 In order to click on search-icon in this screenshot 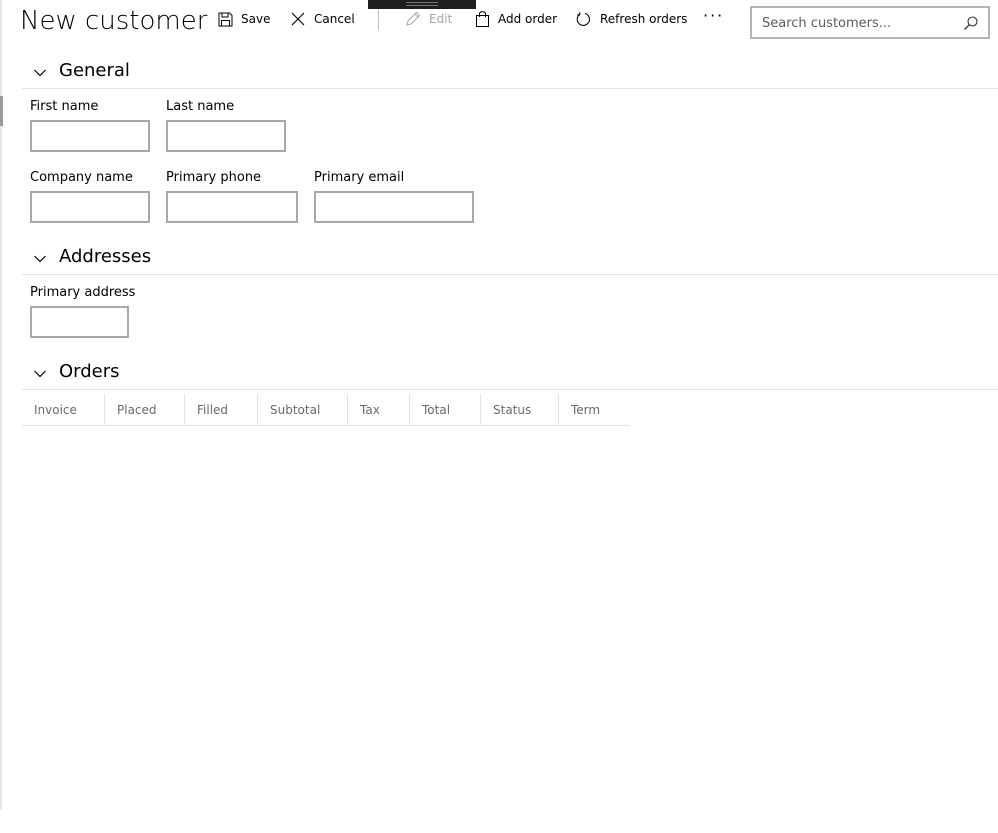, I will do `click(971, 23)`.